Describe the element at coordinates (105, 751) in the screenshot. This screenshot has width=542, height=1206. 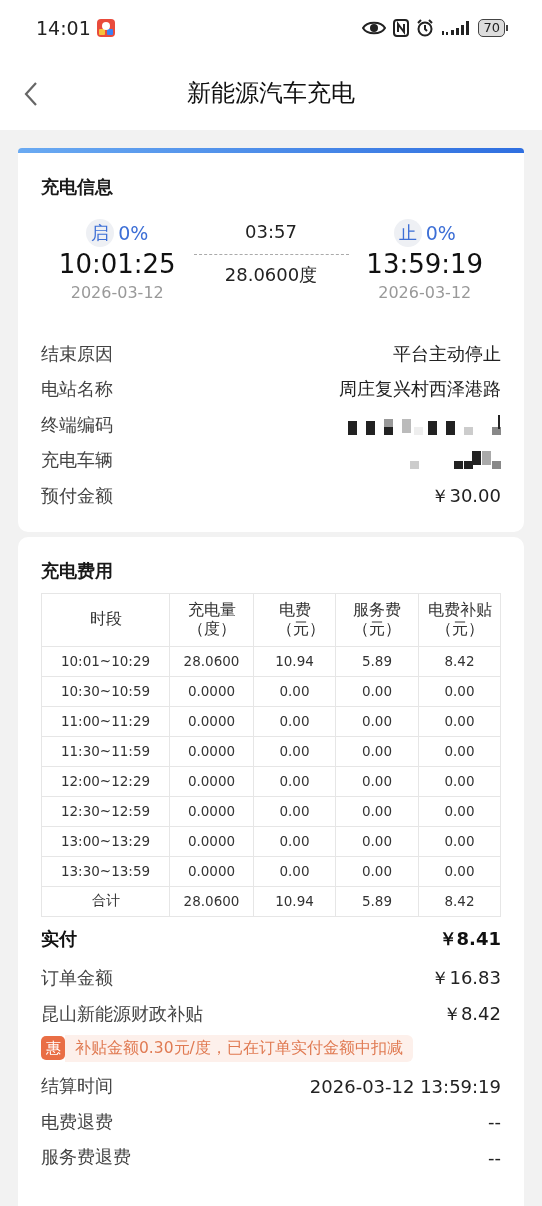
I see `table-cell: 11:30~11:59` at that location.